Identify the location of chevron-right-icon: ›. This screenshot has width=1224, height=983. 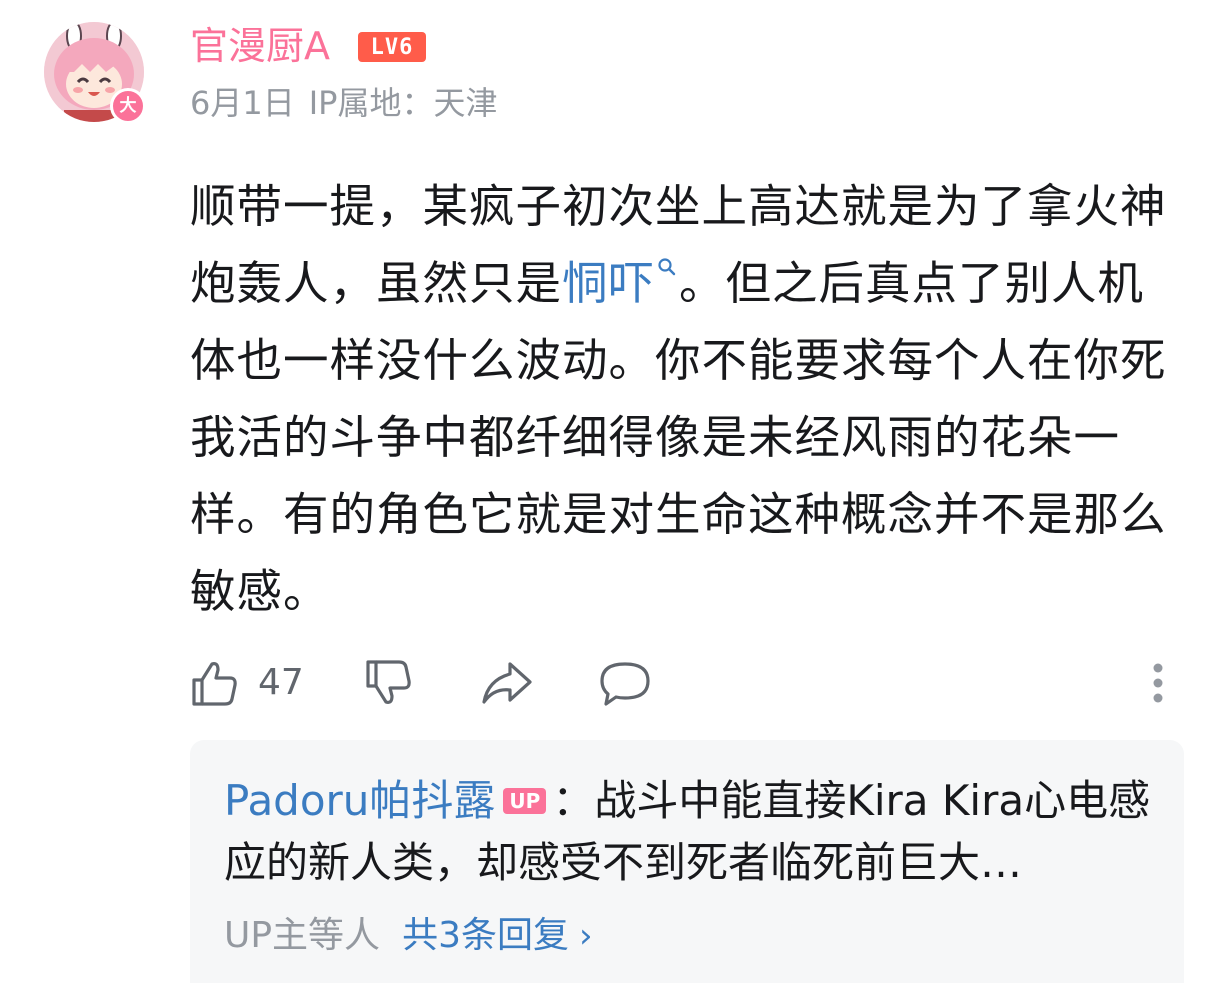
(585, 936).